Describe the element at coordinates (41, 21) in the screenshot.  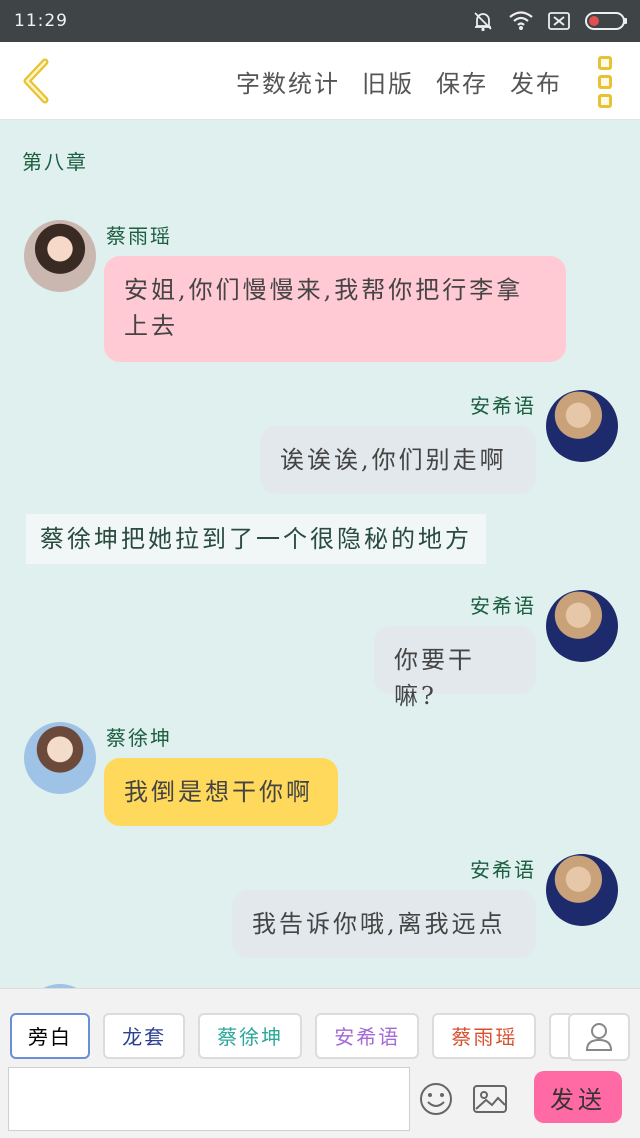
I see `status-time: 11:29` at that location.